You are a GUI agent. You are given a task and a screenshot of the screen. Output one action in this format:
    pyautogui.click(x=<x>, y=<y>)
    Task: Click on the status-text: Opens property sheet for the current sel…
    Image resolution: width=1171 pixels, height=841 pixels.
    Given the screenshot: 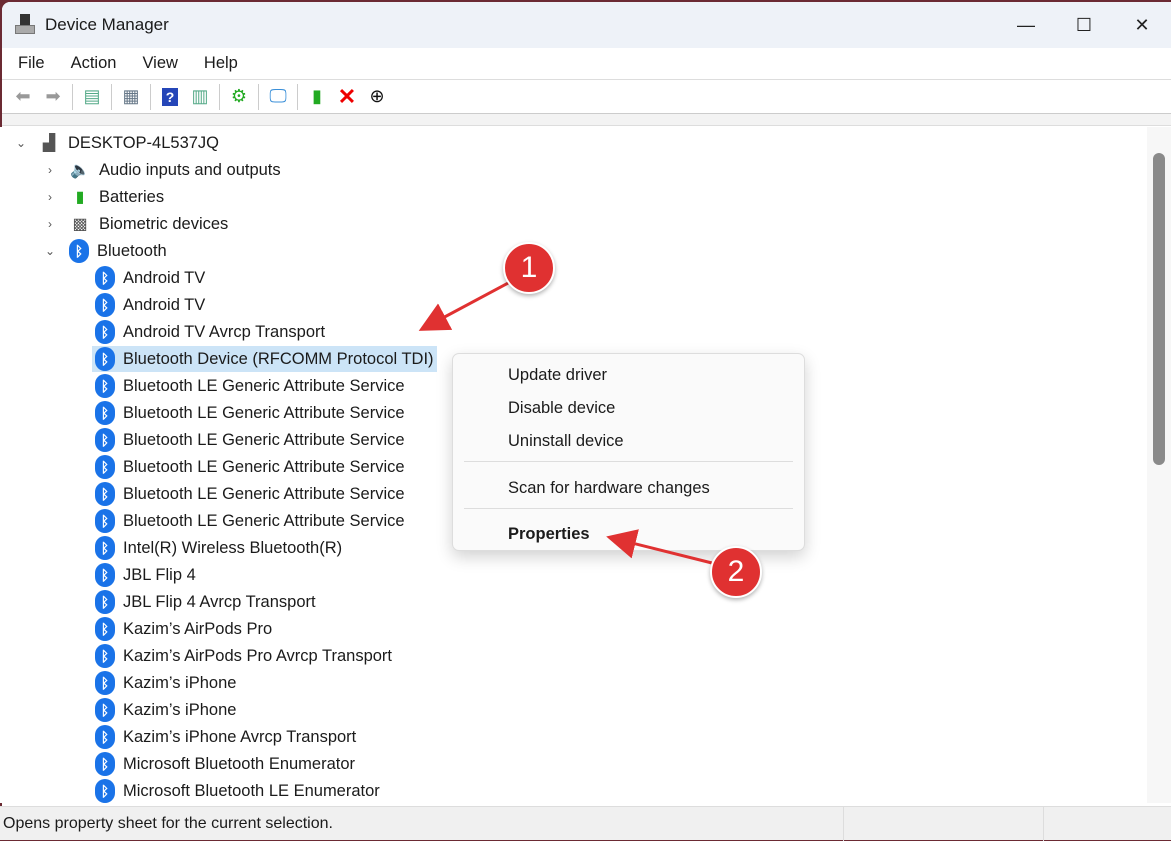 What is the action you would take?
    pyautogui.click(x=168, y=823)
    